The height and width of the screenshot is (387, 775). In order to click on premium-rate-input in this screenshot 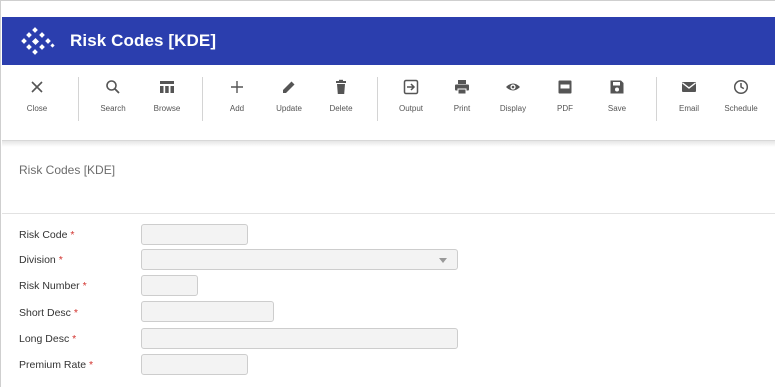, I will do `click(194, 364)`.